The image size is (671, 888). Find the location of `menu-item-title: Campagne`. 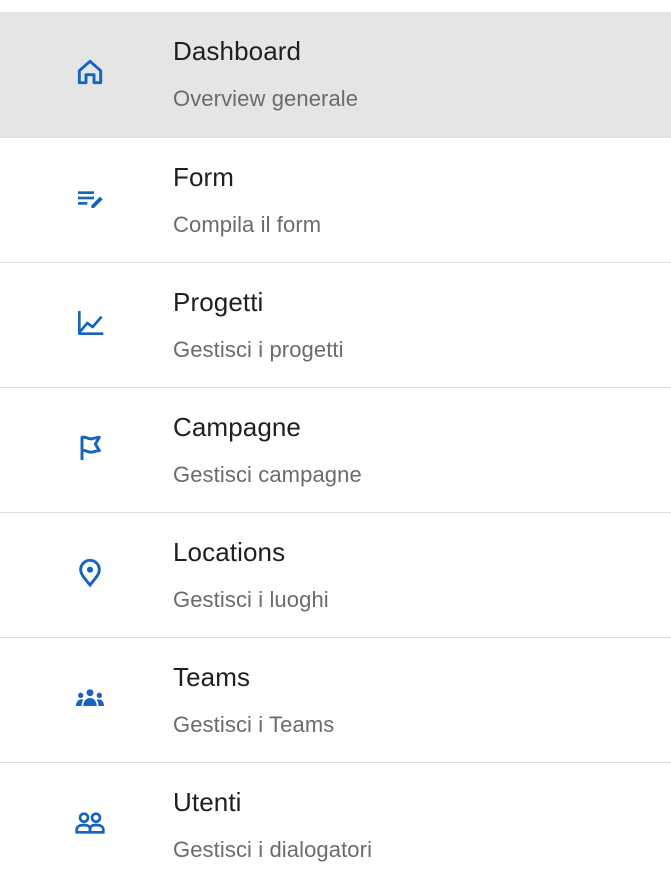

menu-item-title: Campagne is located at coordinates (237, 427).